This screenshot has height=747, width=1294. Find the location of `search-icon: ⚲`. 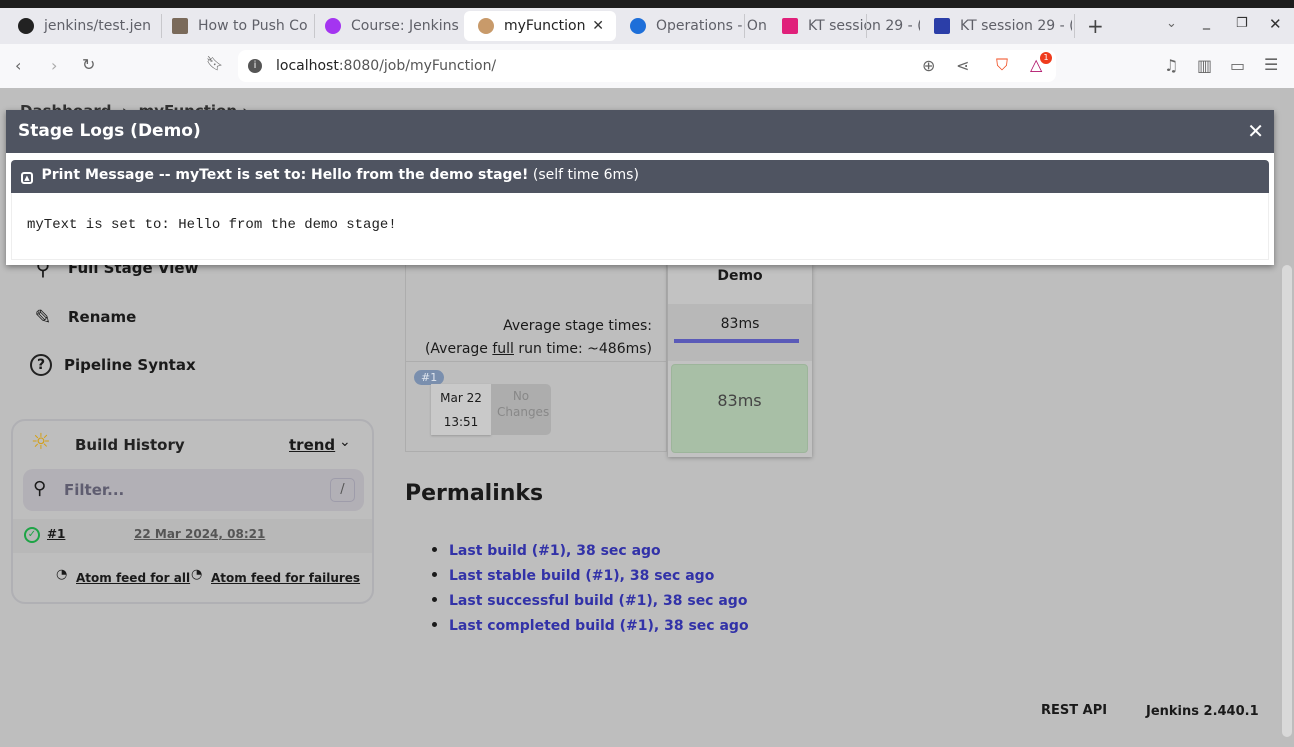

search-icon: ⚲ is located at coordinates (40, 488).